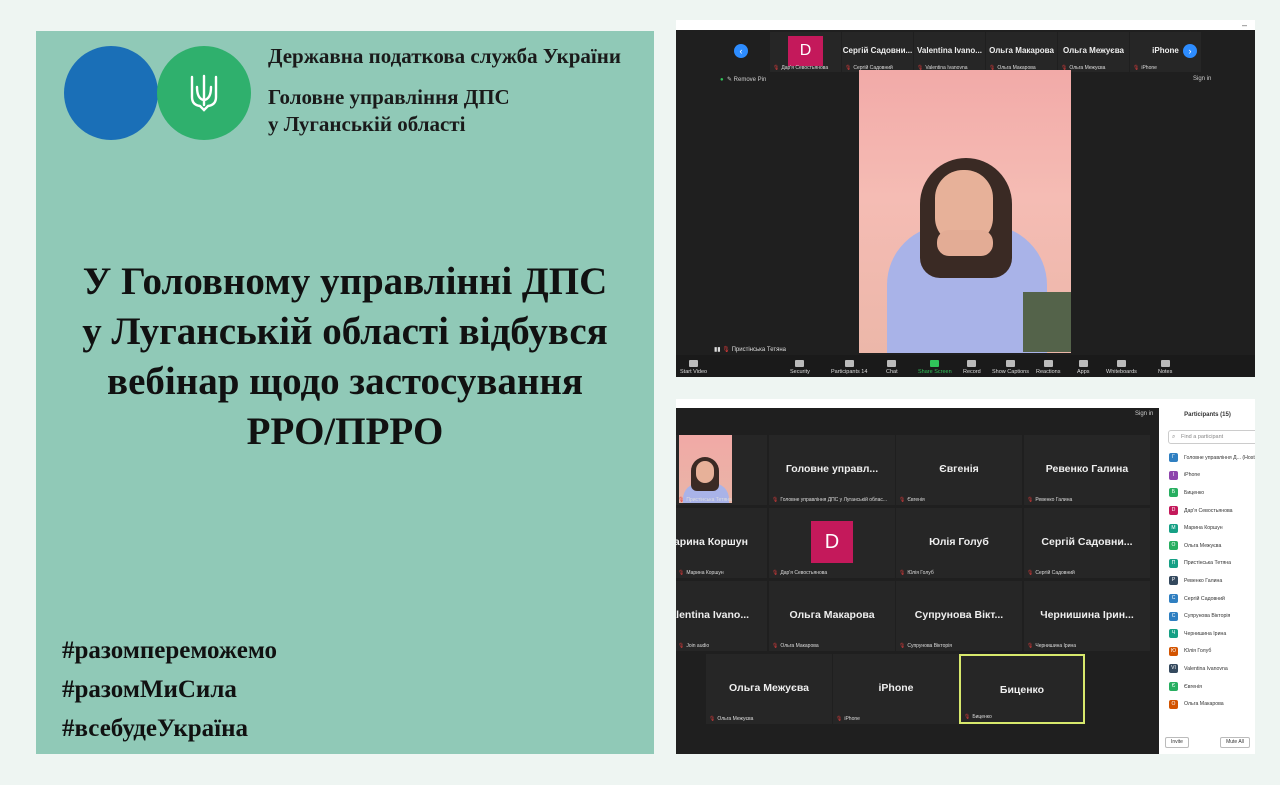  Describe the element at coordinates (800, 367) in the screenshot. I see `security-button: Security` at that location.